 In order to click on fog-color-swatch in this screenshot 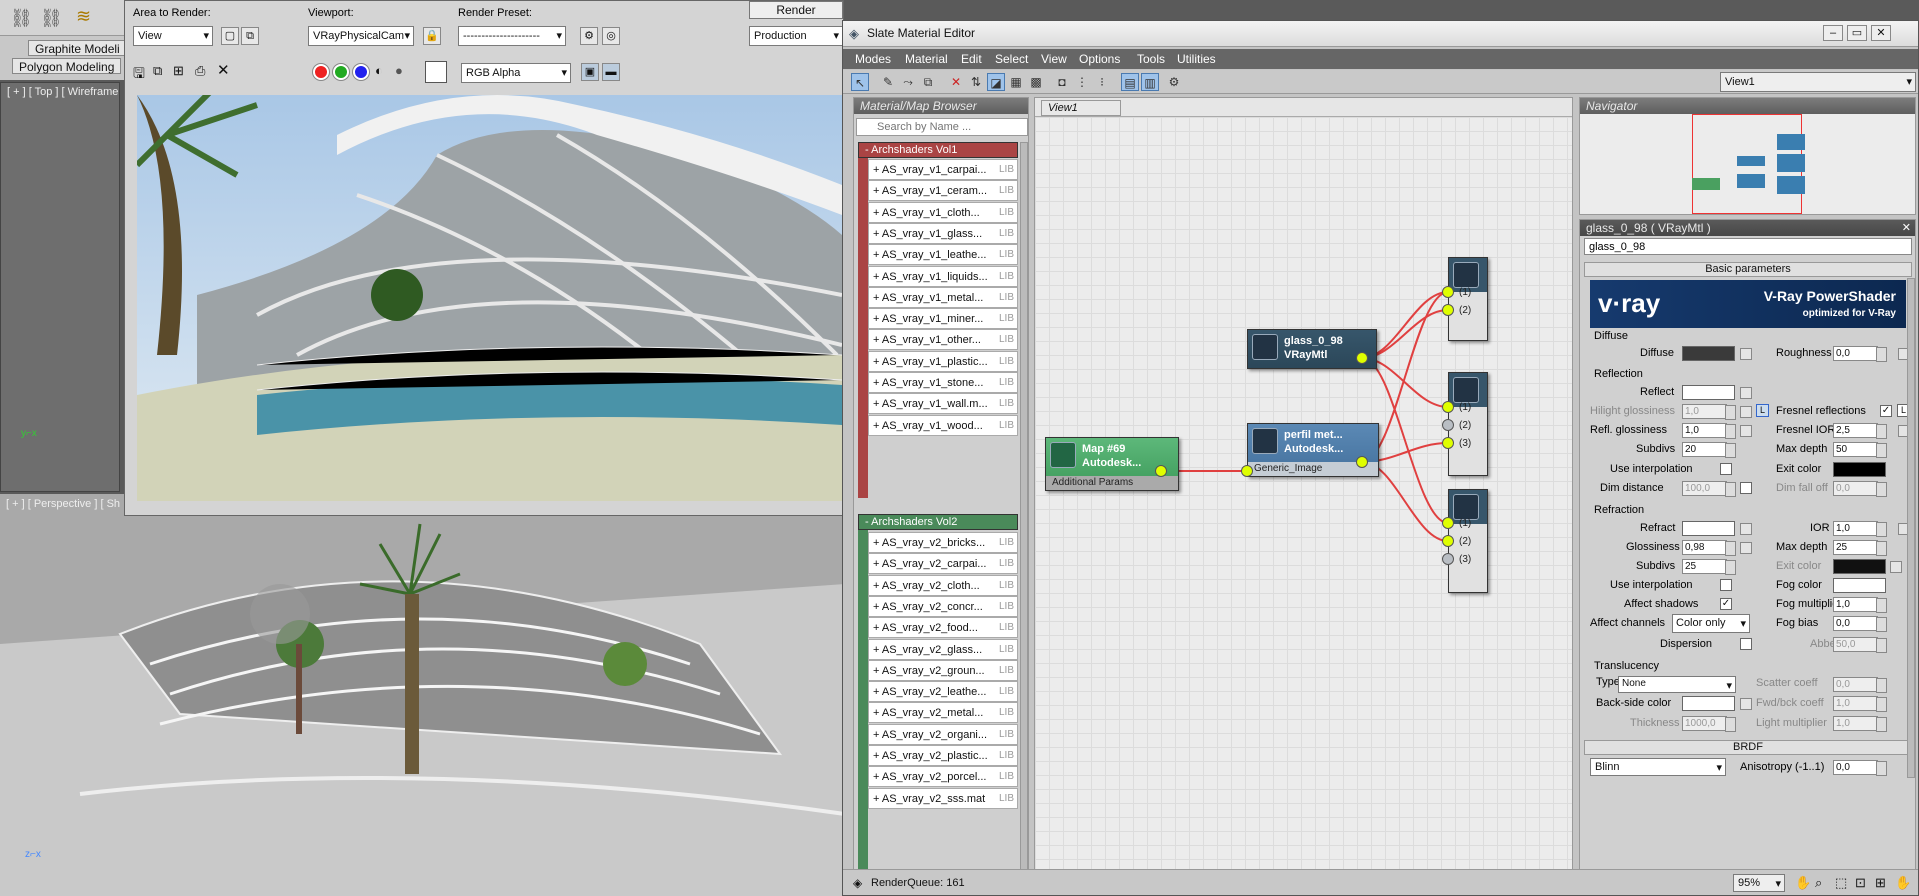, I will do `click(1859, 585)`.